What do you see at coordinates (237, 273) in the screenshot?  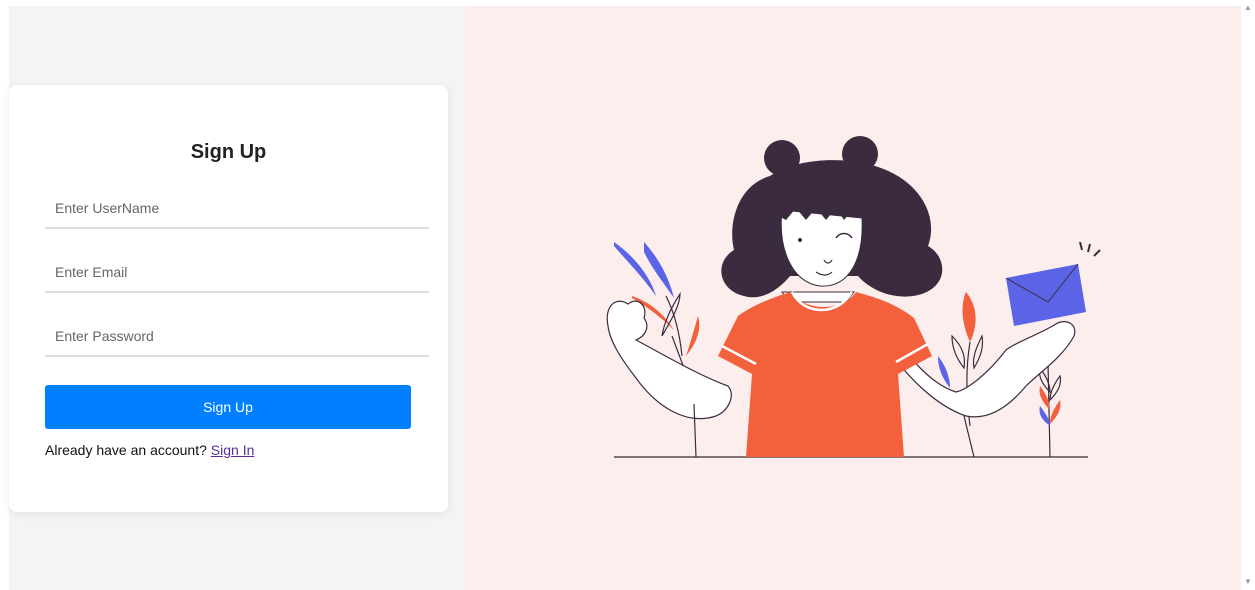 I see `email-input` at bounding box center [237, 273].